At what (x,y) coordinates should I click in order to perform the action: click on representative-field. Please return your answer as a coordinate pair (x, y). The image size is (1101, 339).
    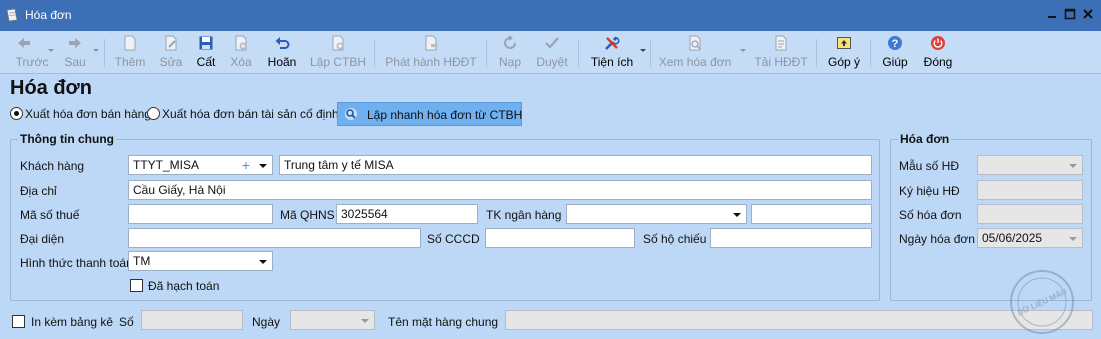
    Looking at the image, I should click on (274, 238).